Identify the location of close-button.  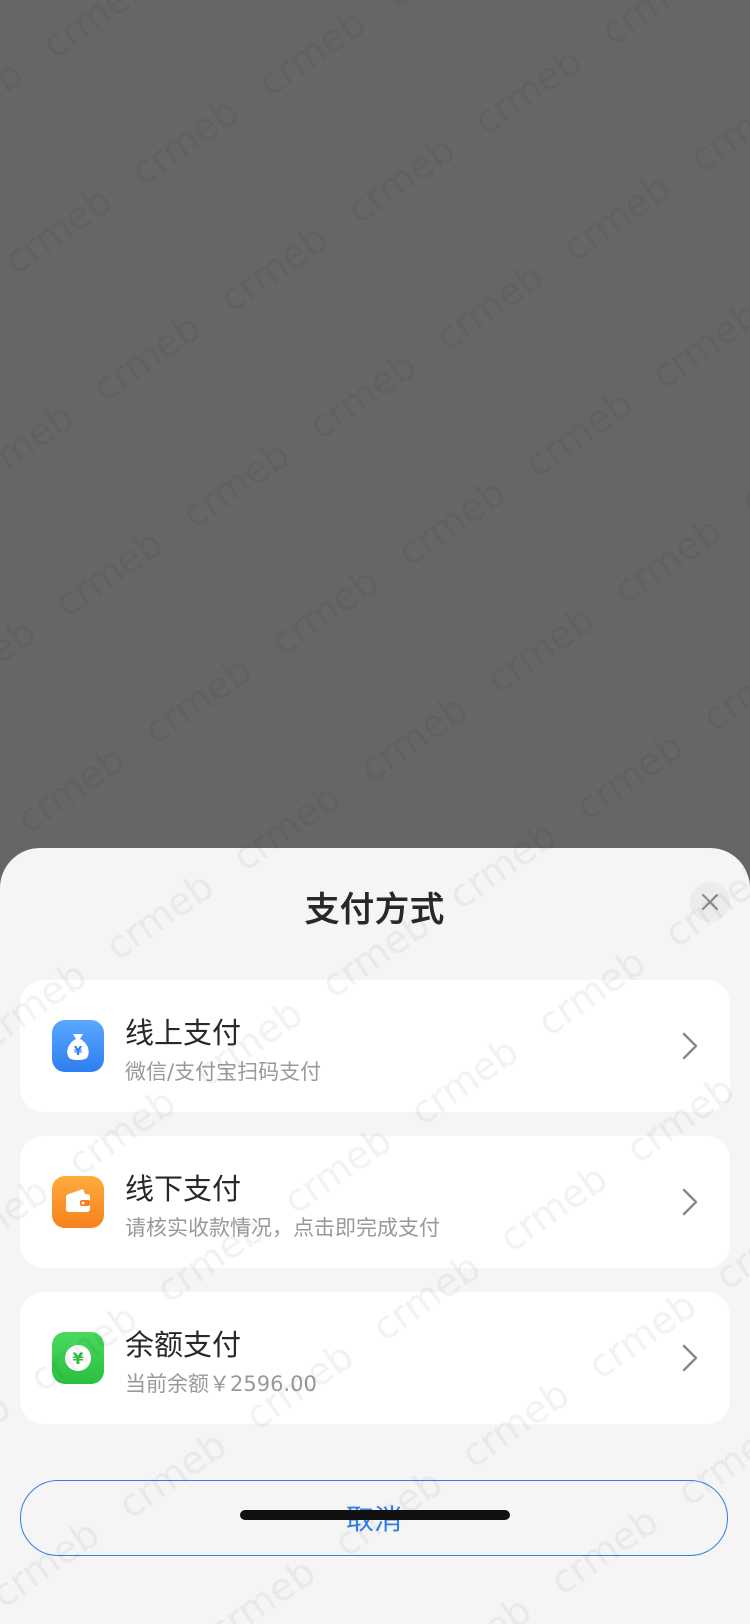
(710, 902).